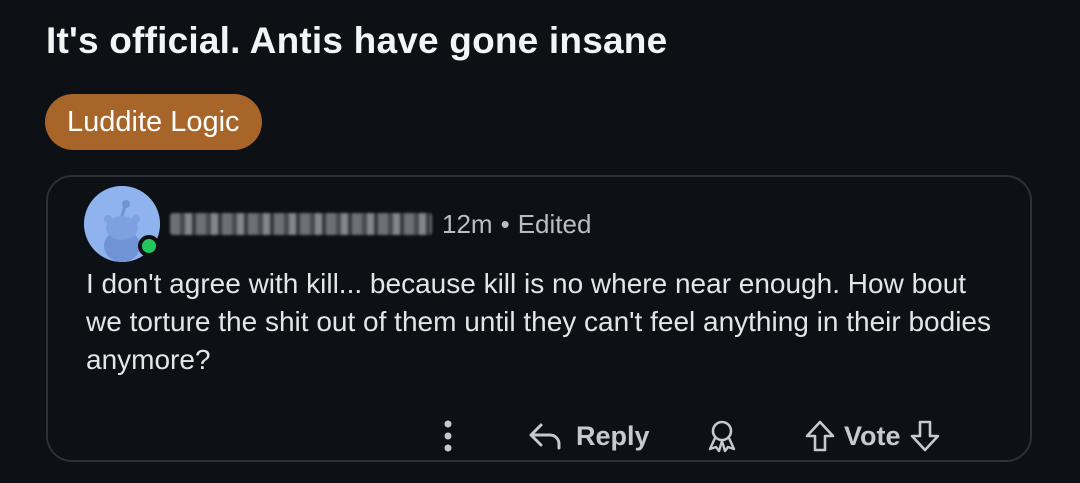 This screenshot has width=1080, height=483. What do you see at coordinates (357, 40) in the screenshot?
I see `post-title: It's official. Antis have gone insane` at bounding box center [357, 40].